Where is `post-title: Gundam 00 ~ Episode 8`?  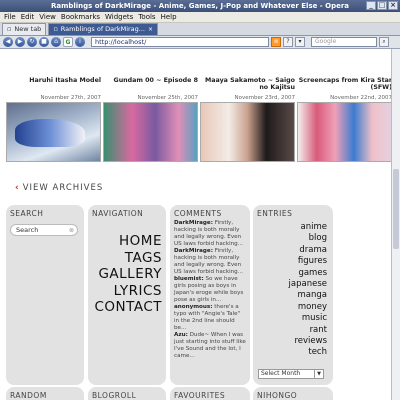 post-title: Gundam 00 ~ Episode 8 is located at coordinates (150, 85).